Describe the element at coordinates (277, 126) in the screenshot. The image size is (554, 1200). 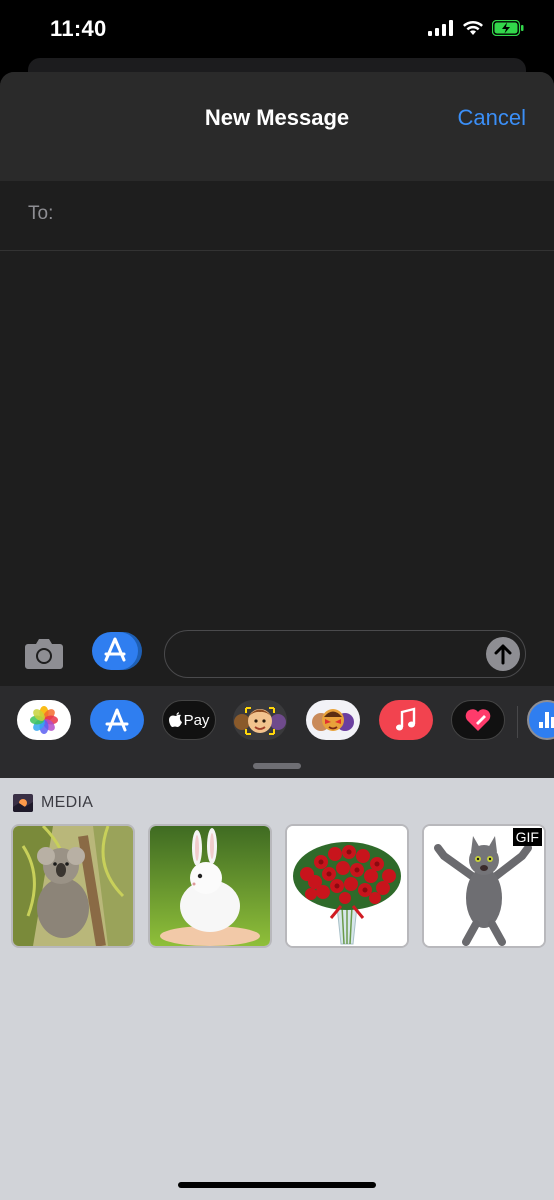
I see `nav-bar: New Message Cancel` at that location.